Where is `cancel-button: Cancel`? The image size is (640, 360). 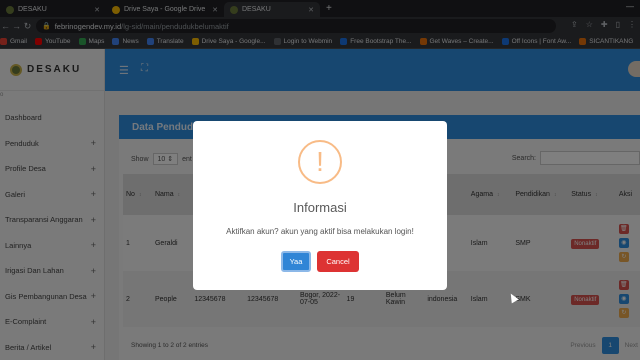
cancel-button: Cancel is located at coordinates (338, 261).